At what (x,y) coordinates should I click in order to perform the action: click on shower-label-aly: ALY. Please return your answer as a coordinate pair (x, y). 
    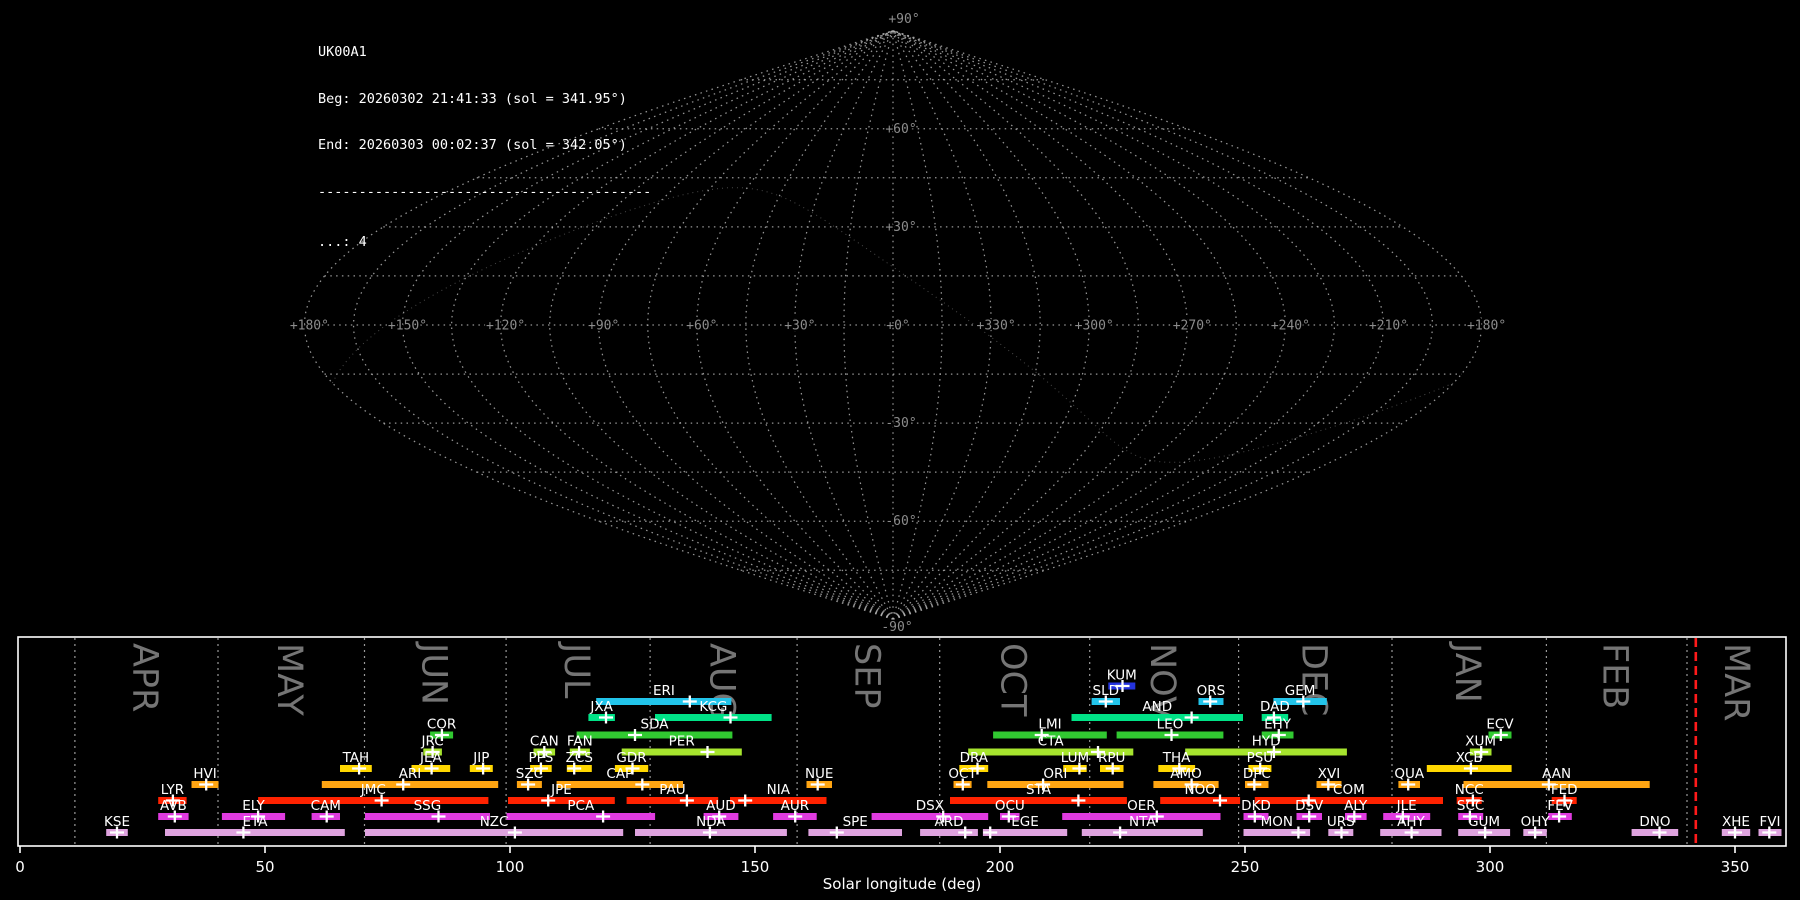
    Looking at the image, I should click on (1356, 806).